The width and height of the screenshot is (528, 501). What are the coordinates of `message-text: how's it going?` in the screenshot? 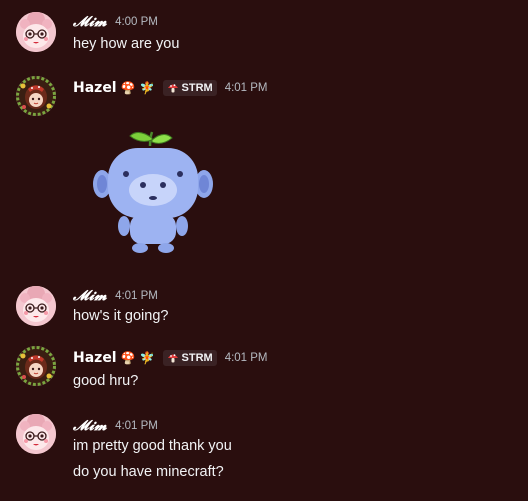 It's located at (121, 316).